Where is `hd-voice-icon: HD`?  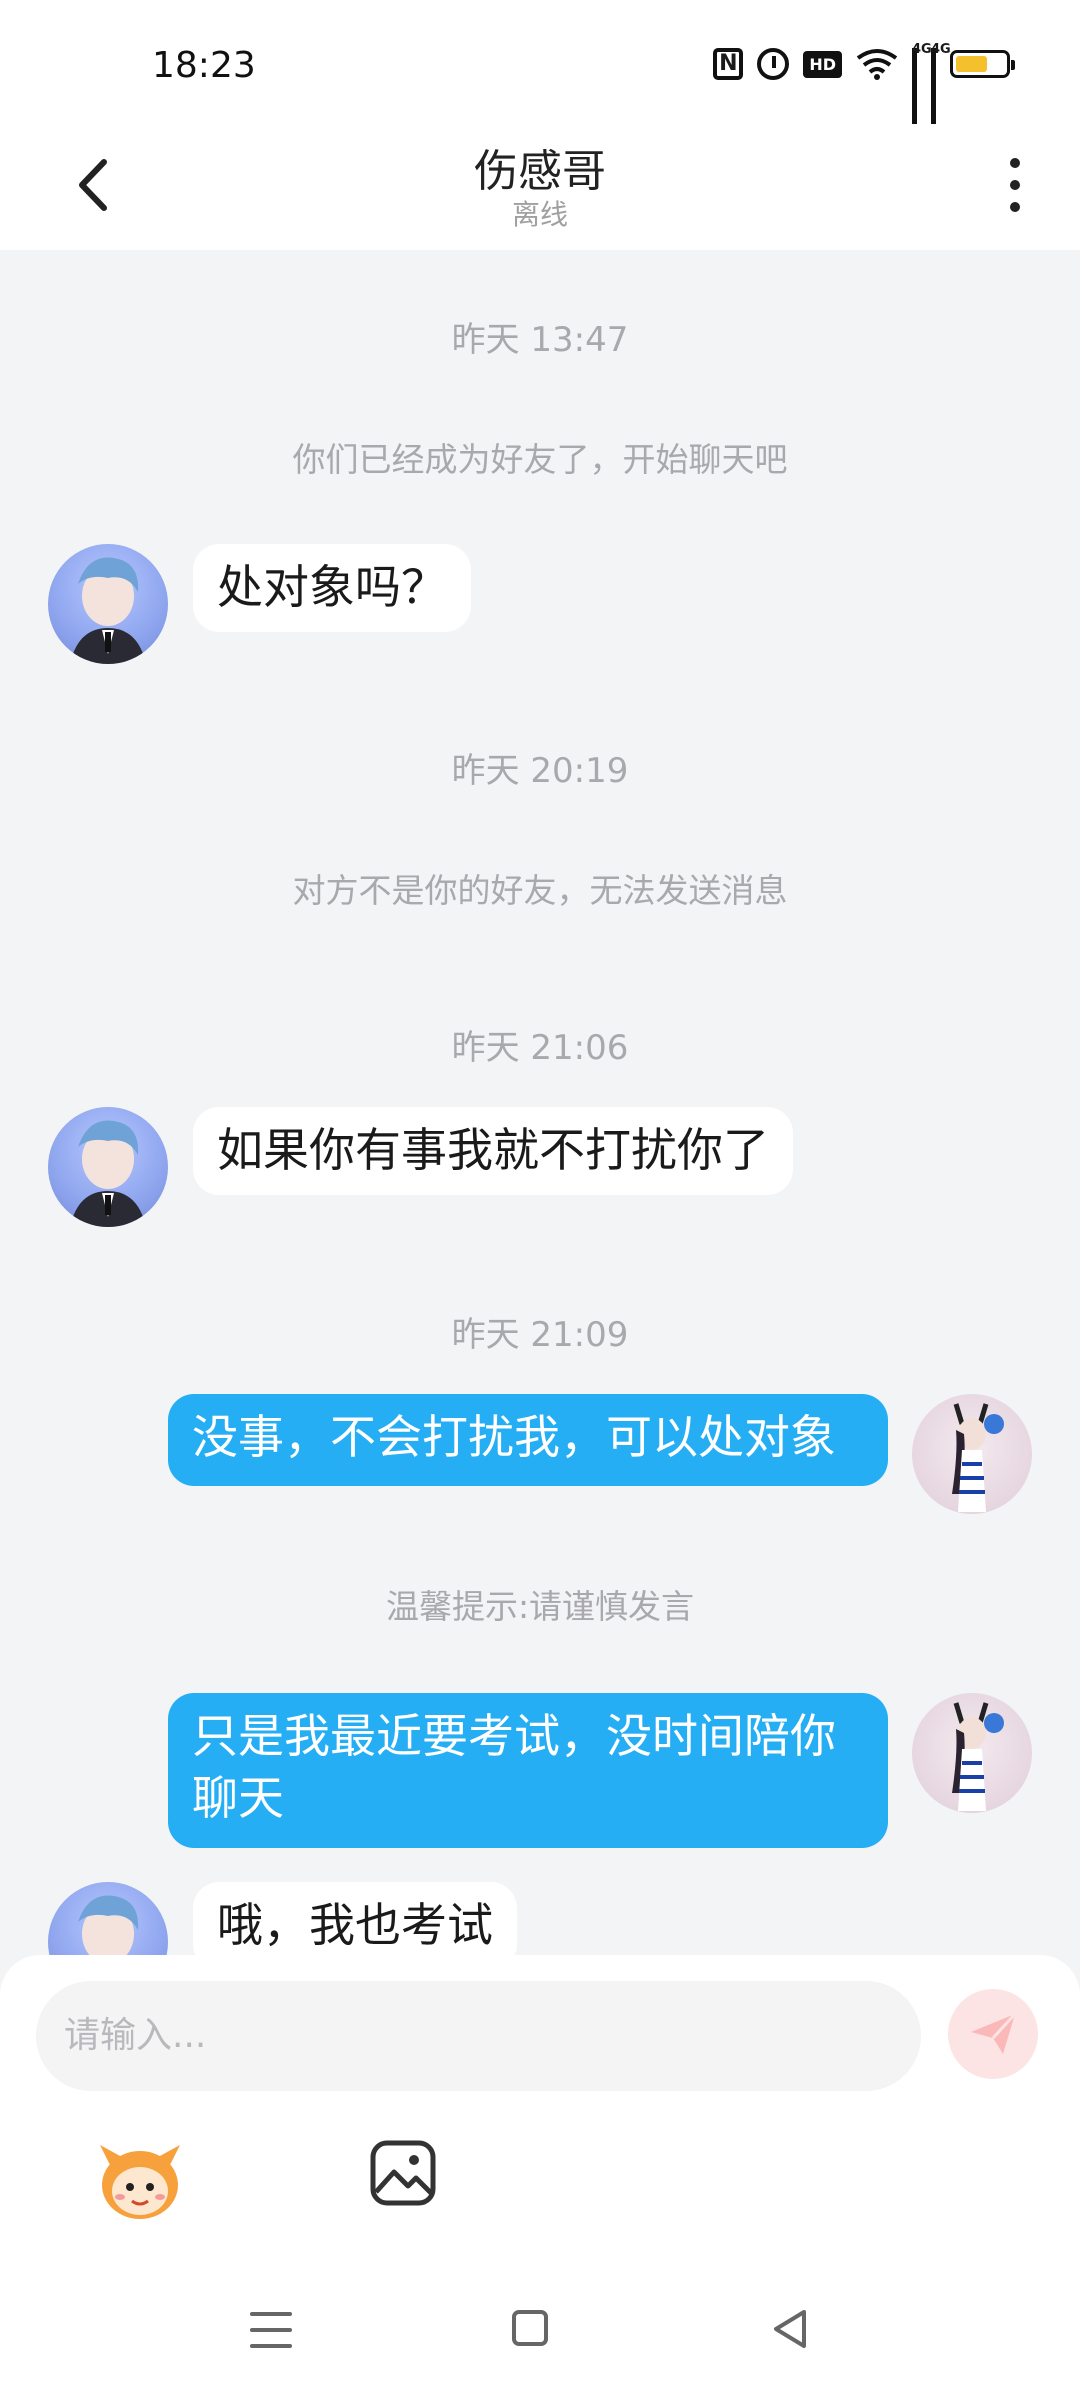
hd-voice-icon: HD is located at coordinates (822, 64).